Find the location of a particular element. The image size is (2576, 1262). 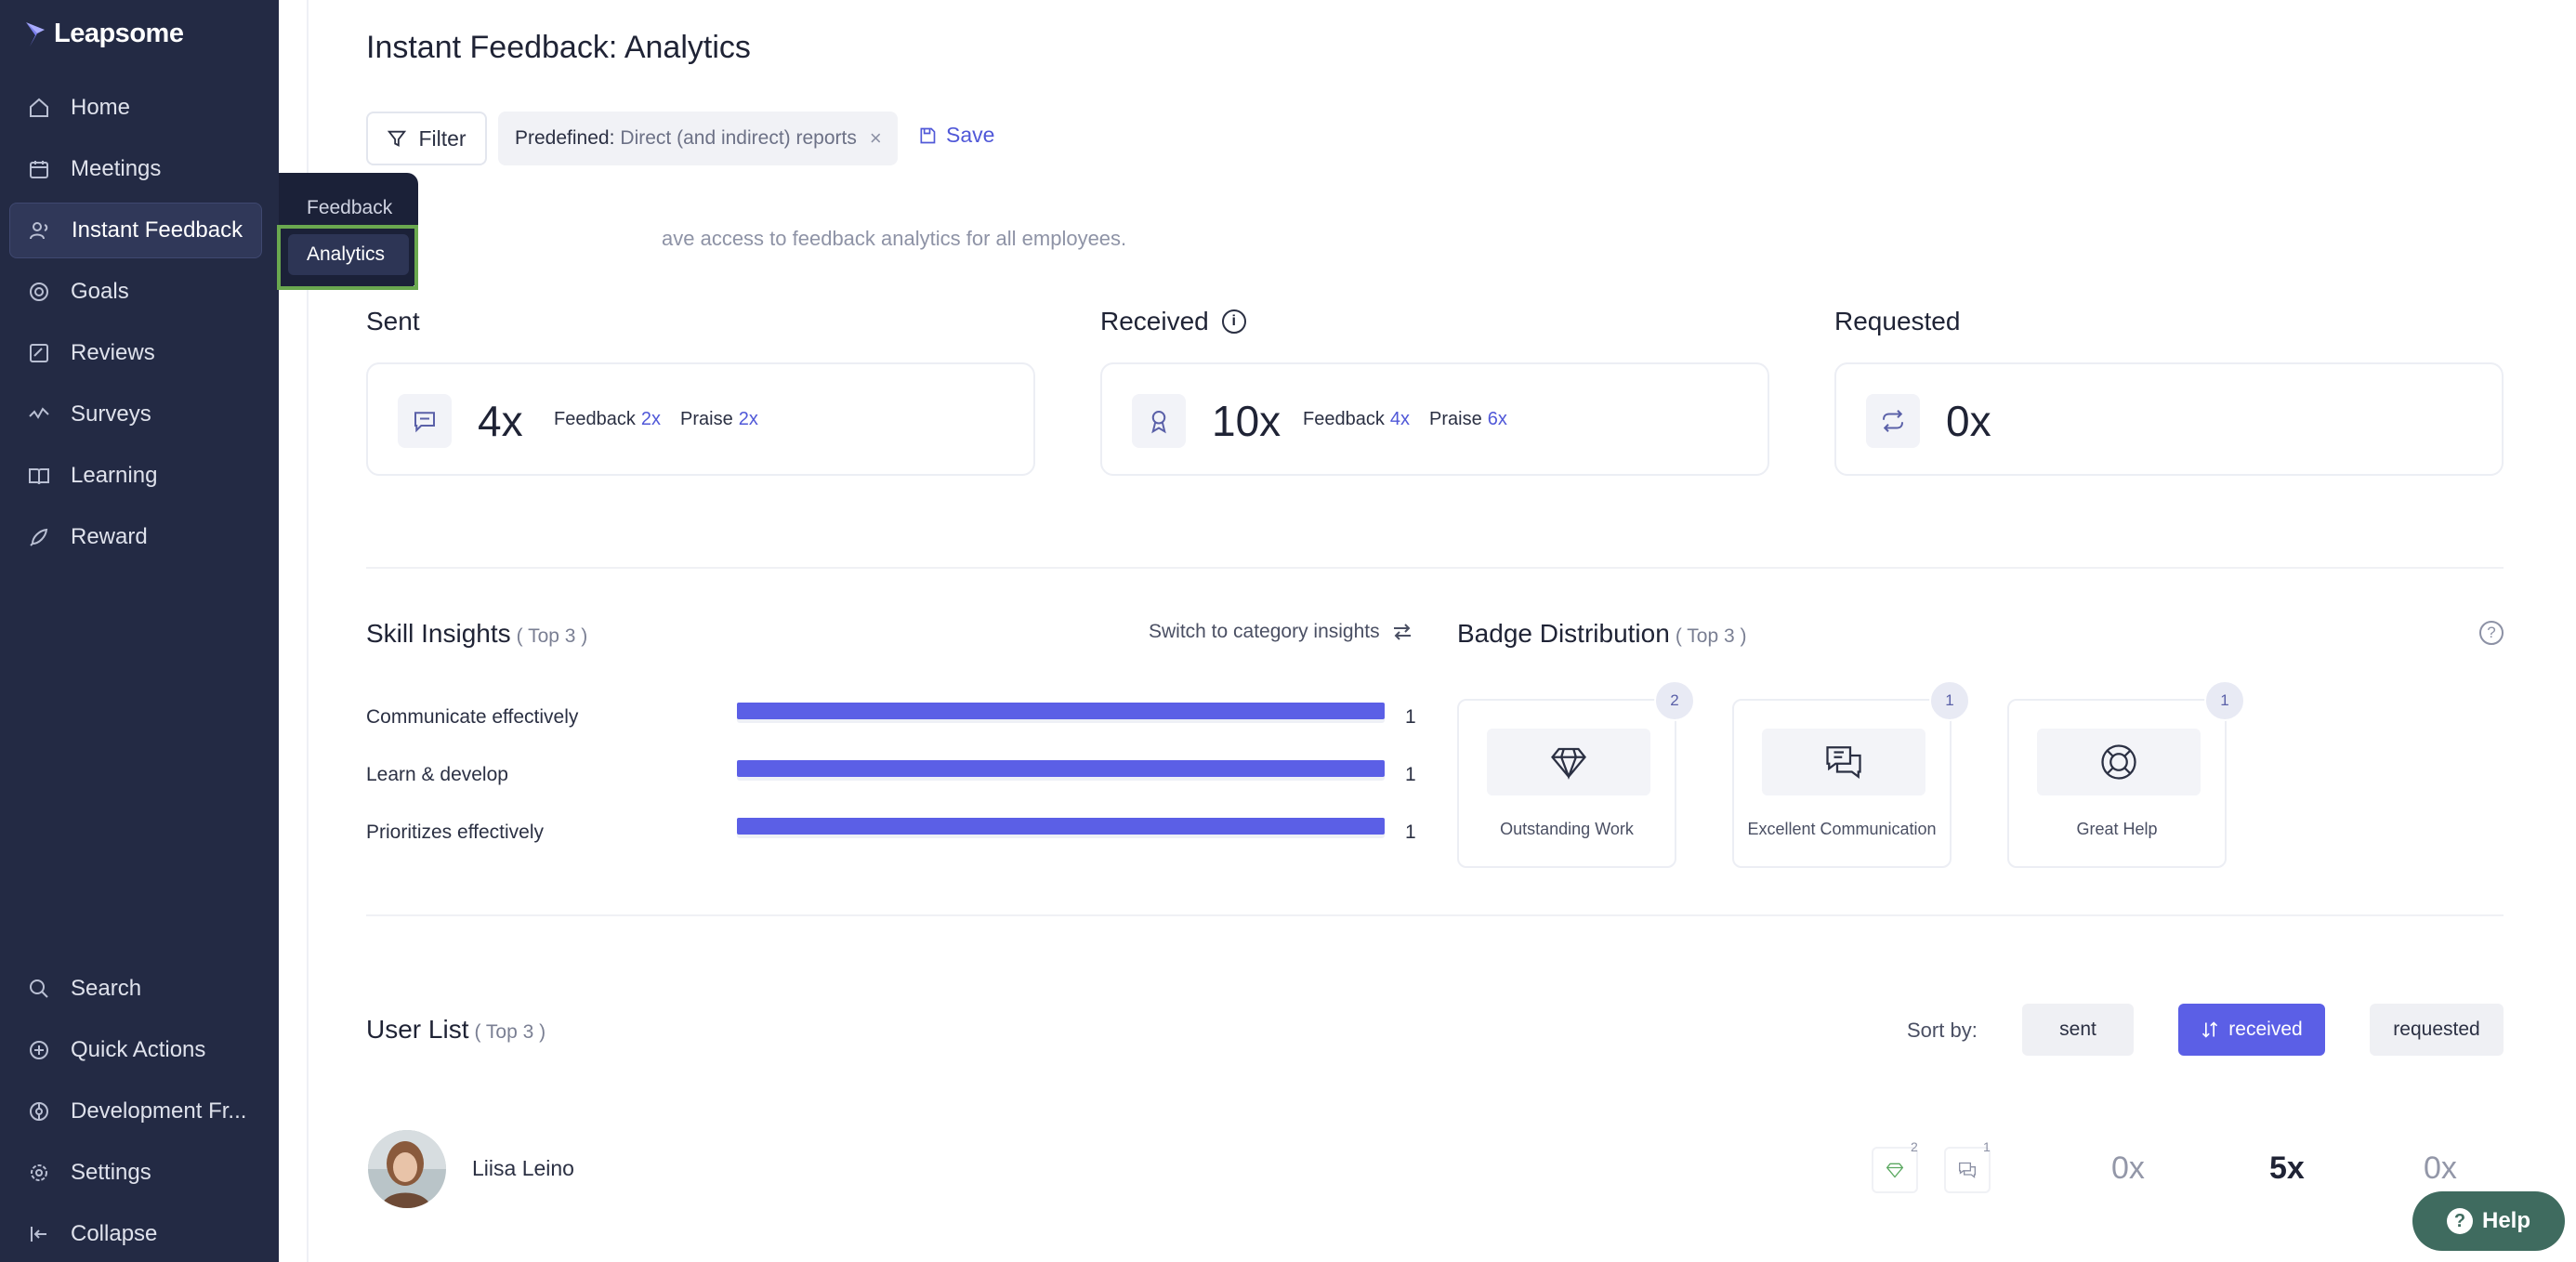

avatar is located at coordinates (407, 1169).